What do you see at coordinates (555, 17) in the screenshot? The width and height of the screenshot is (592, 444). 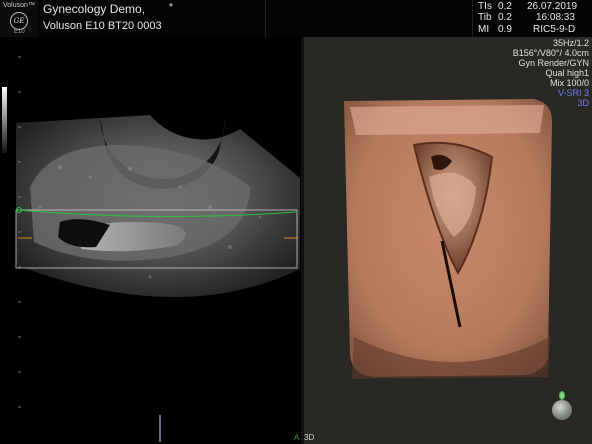 I see `time: 16:08:33` at bounding box center [555, 17].